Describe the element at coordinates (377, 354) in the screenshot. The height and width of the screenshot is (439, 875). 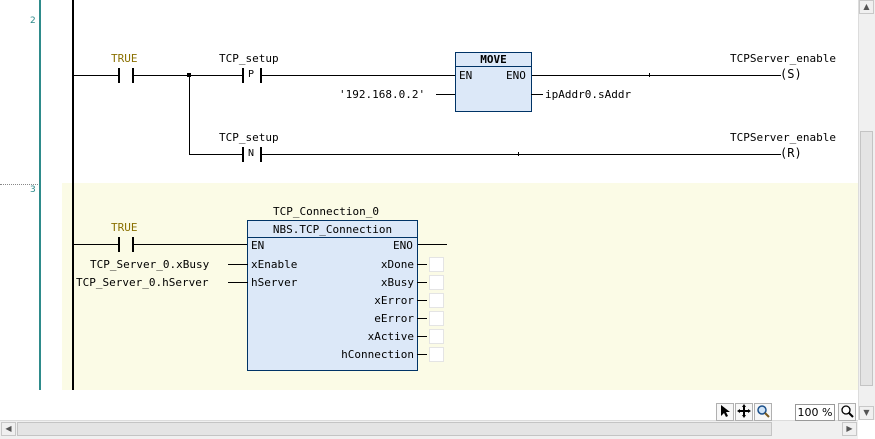
I see `fb-output-hconnection: hConnection` at that location.